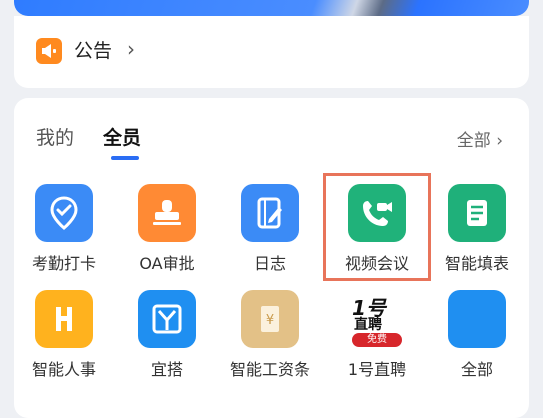 This screenshot has height=418, width=543. I want to click on tab-mine: 我的, so click(55, 136).